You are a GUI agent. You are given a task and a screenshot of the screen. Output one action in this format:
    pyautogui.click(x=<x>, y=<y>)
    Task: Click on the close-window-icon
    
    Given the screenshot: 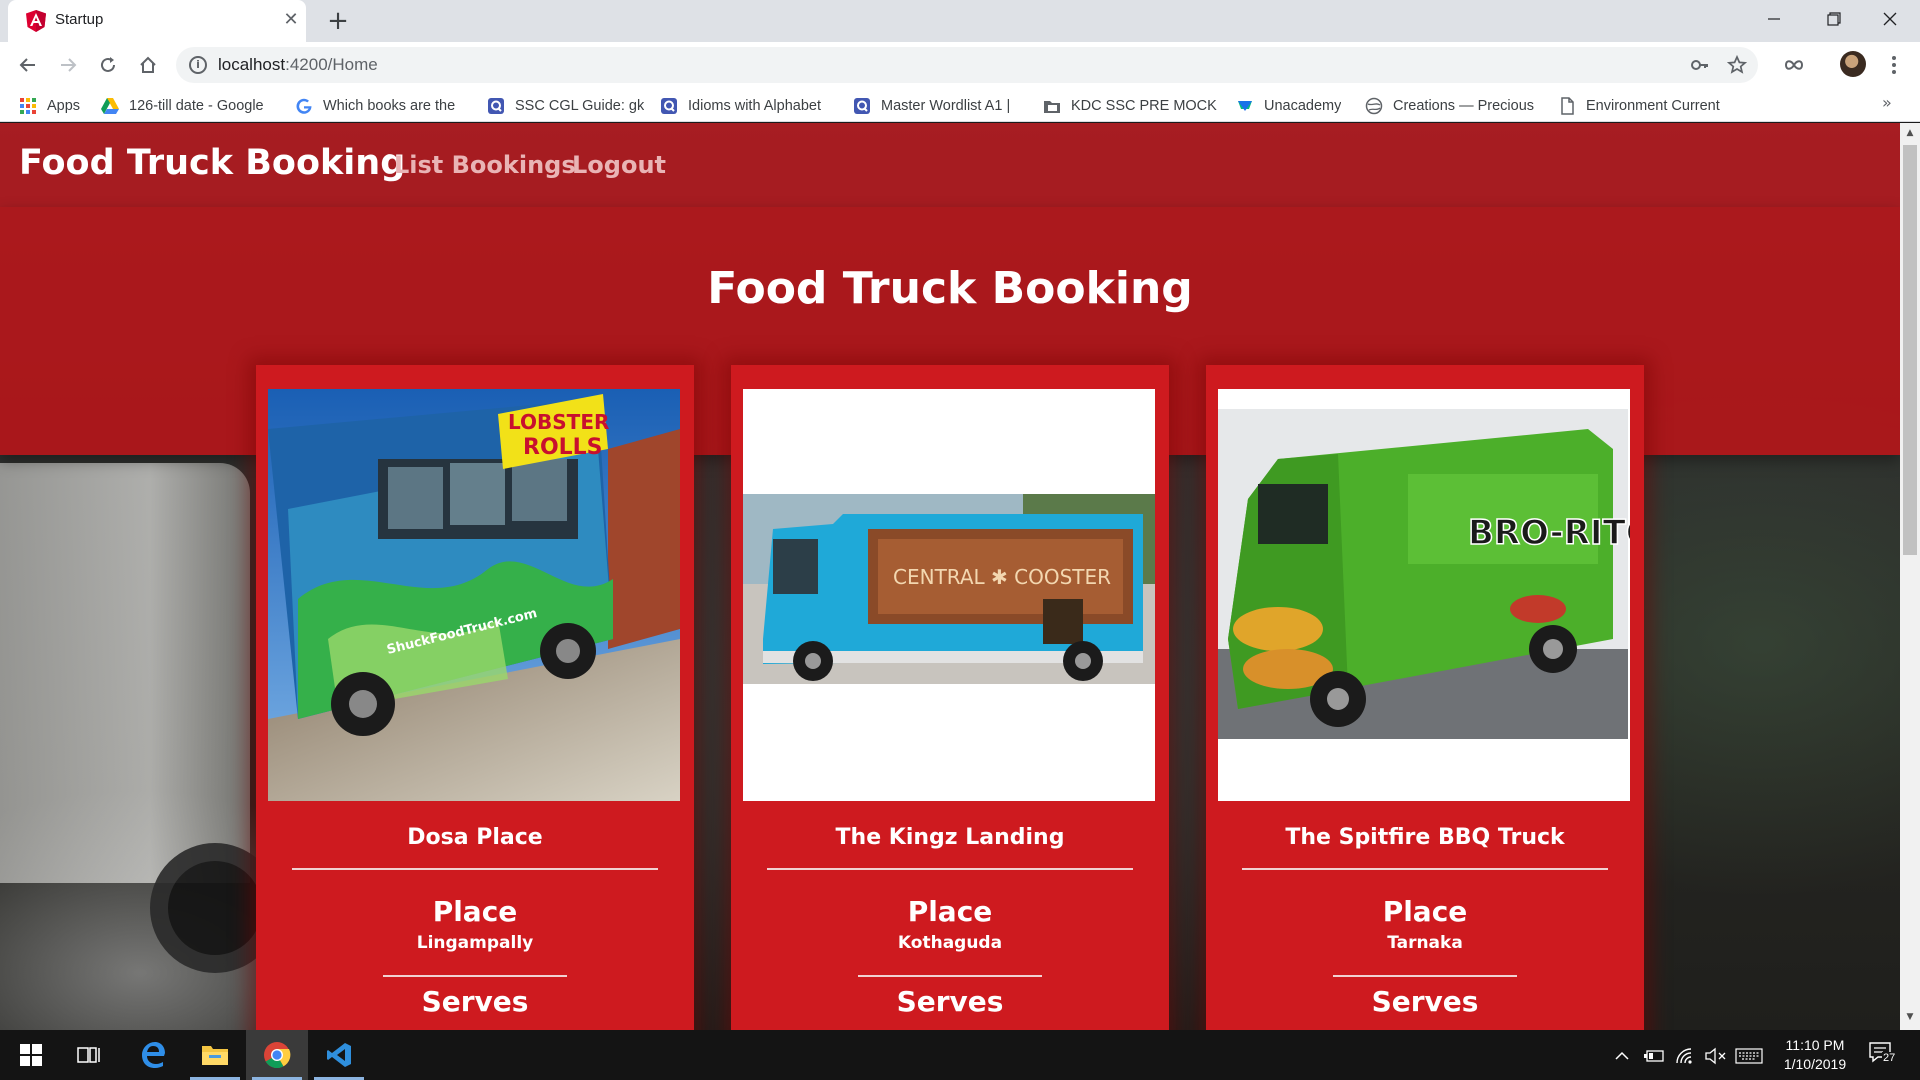 What is the action you would take?
    pyautogui.click(x=1890, y=19)
    